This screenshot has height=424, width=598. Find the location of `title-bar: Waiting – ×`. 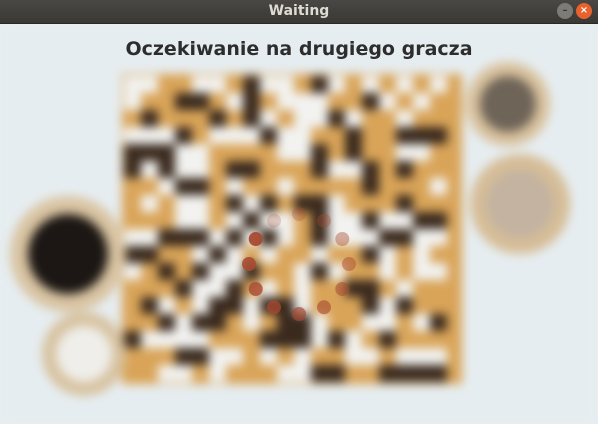

title-bar: Waiting – × is located at coordinates (299, 12).